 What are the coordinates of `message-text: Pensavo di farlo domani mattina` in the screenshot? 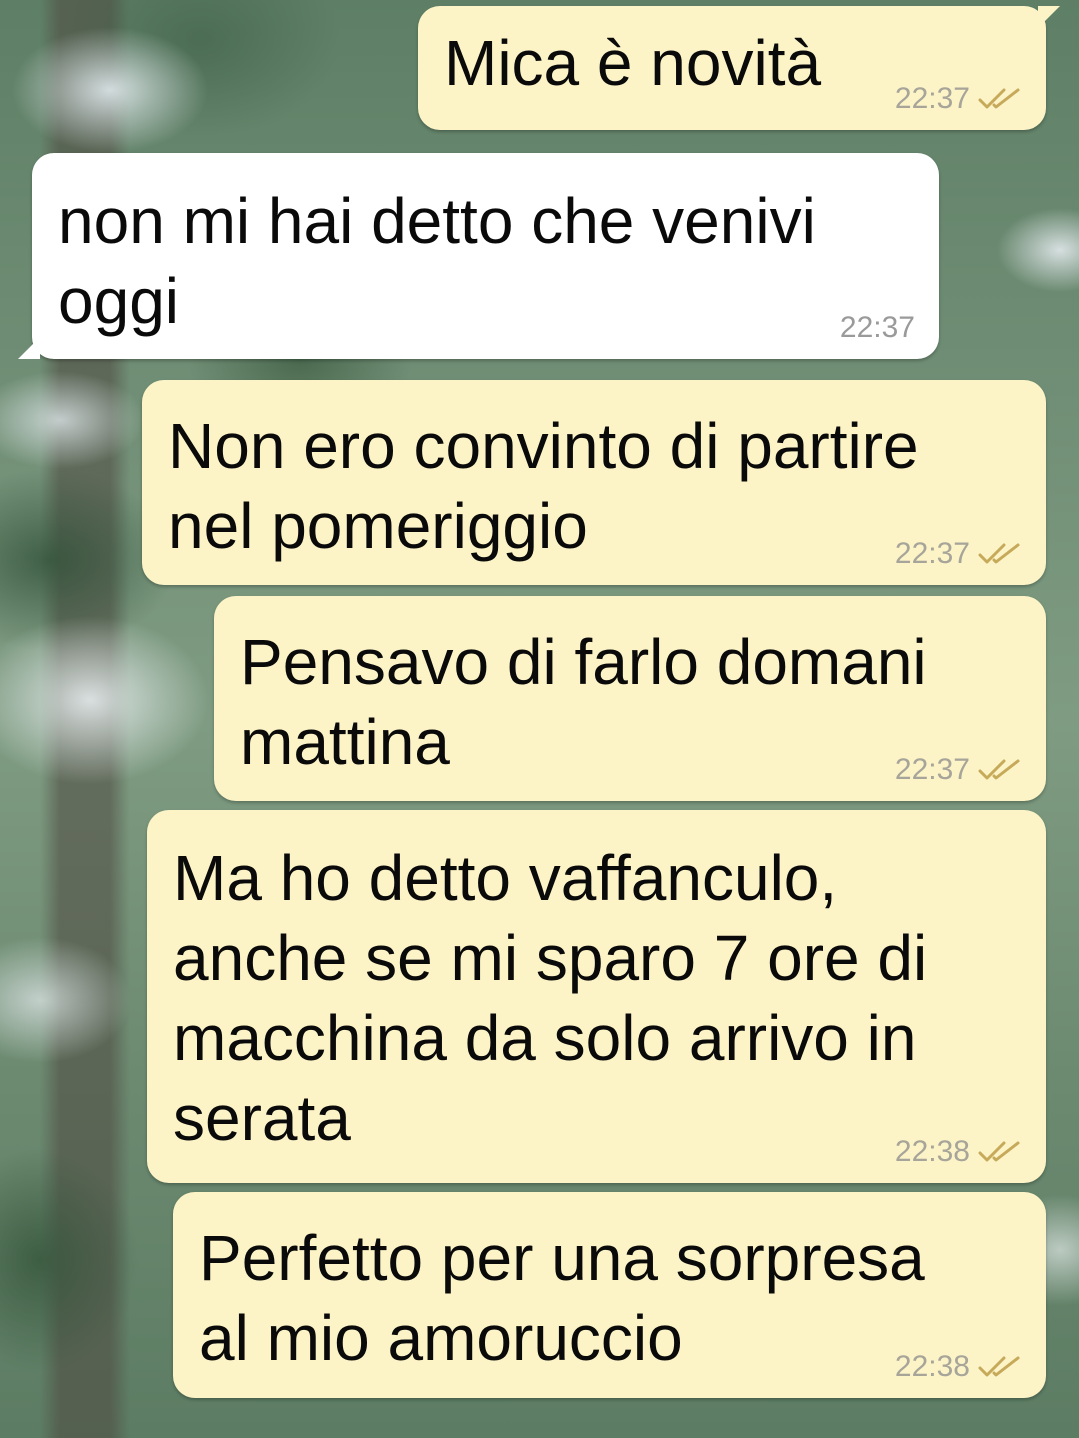 It's located at (583, 702).